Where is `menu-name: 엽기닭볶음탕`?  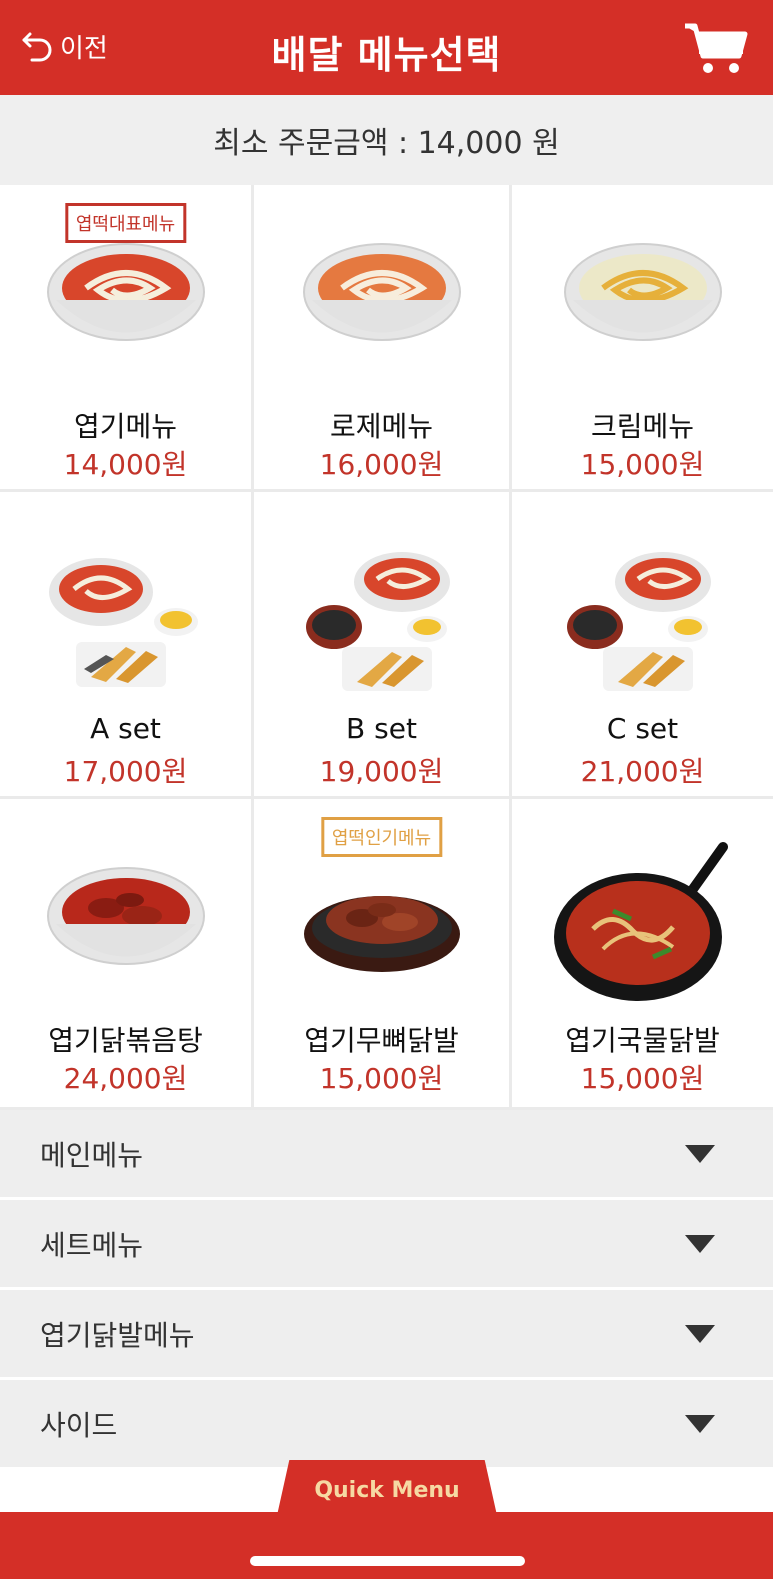 menu-name: 엽기닭볶음탕 is located at coordinates (125, 1040).